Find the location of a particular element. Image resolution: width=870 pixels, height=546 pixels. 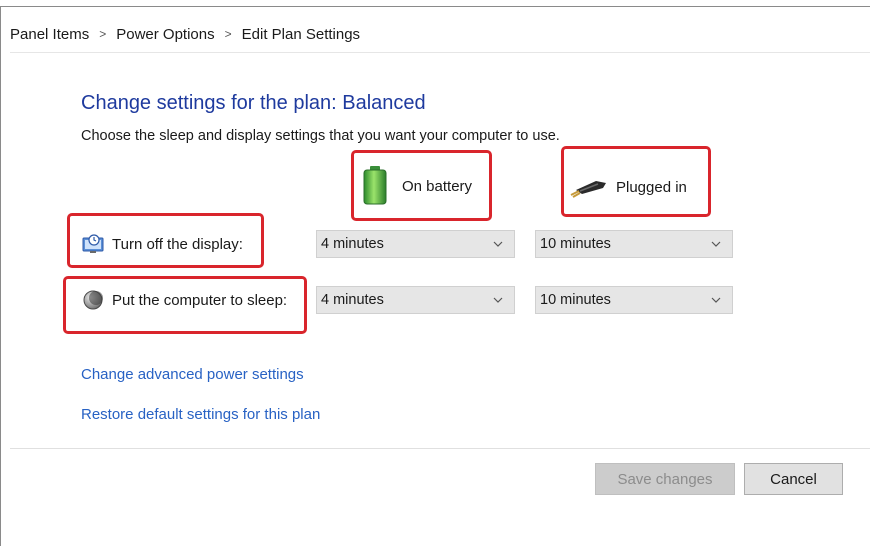

restore-defaults-link: Restore default settings for this plan is located at coordinates (200, 414).